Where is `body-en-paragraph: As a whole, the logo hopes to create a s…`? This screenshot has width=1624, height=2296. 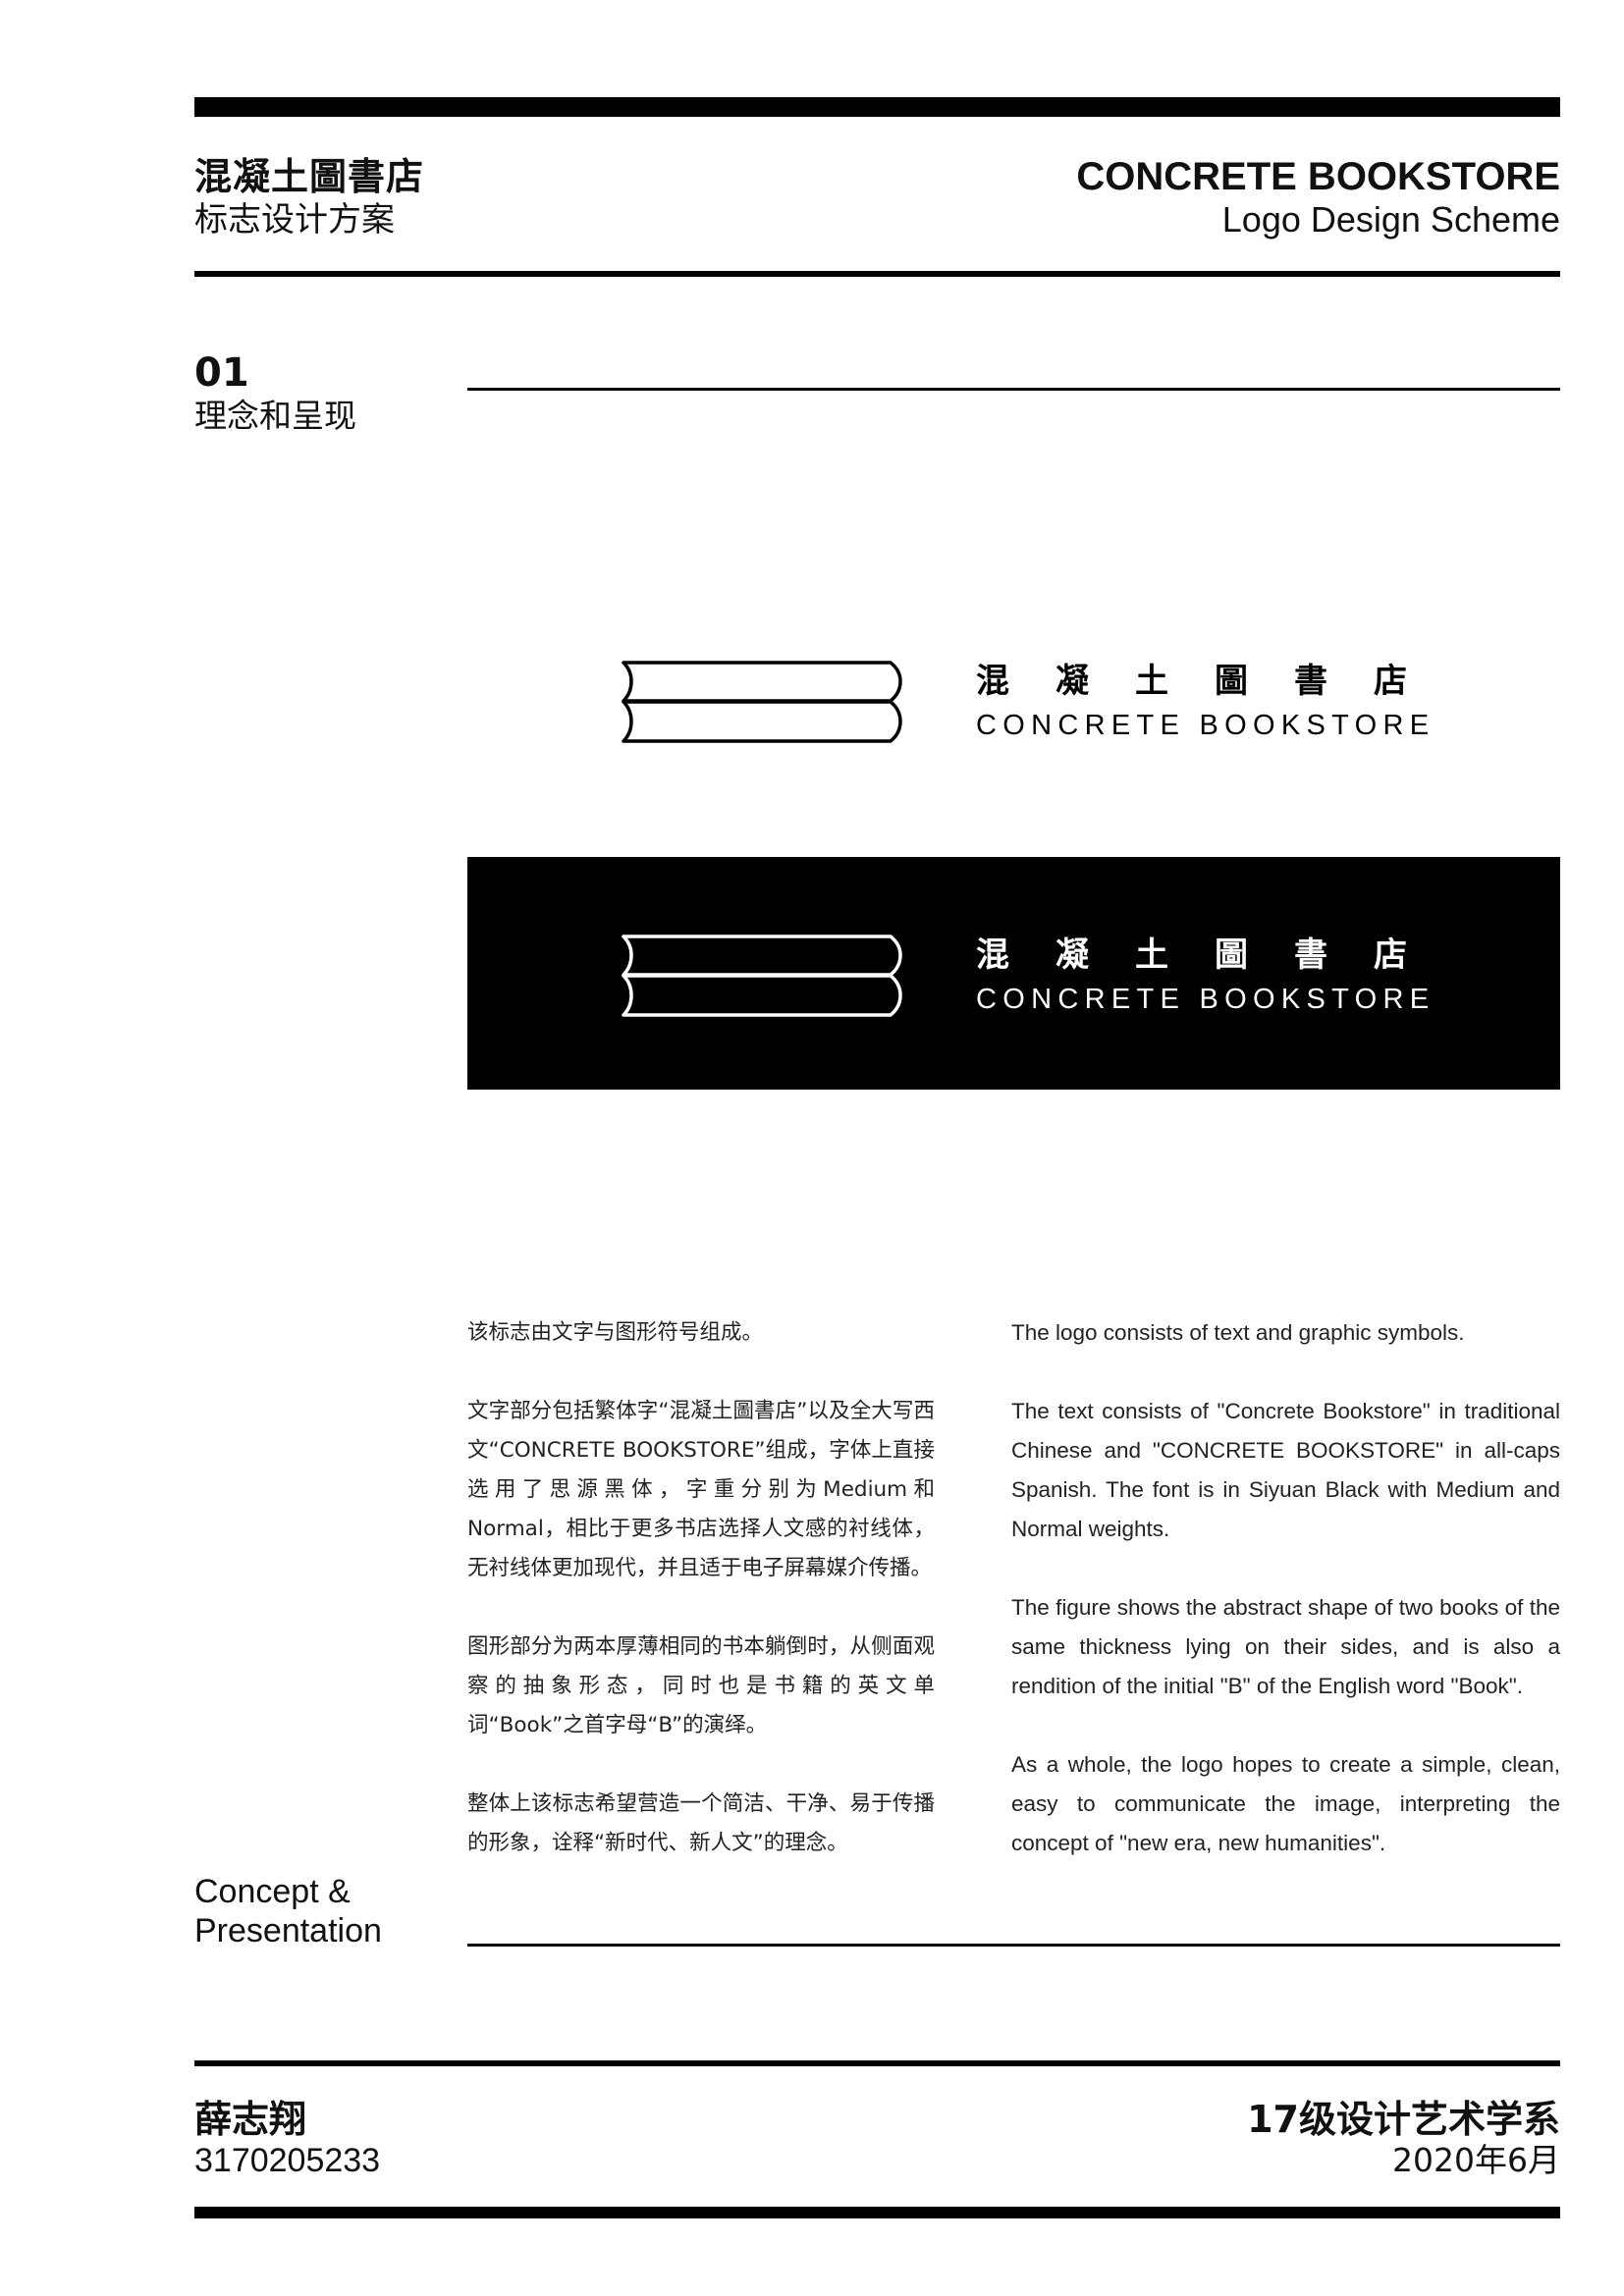 body-en-paragraph: As a whole, the logo hopes to create a s… is located at coordinates (1285, 1804).